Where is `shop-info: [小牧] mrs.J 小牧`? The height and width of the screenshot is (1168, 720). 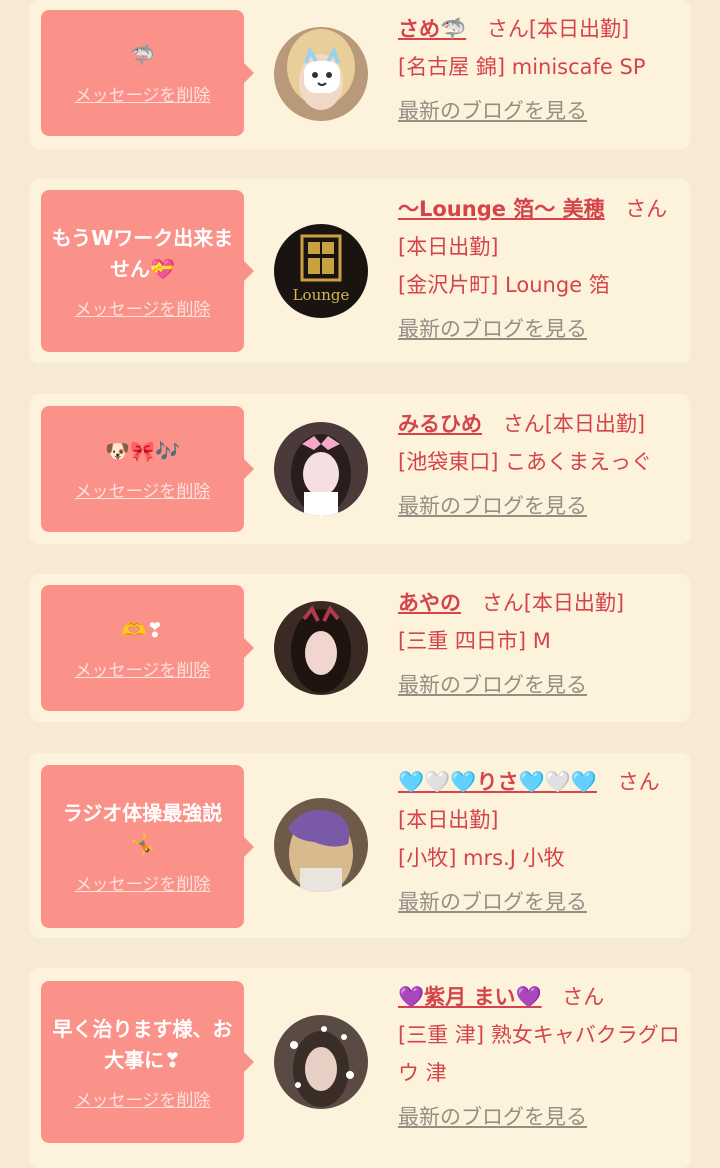 shop-info: [小牧] mrs.J 小牧 is located at coordinates (481, 858).